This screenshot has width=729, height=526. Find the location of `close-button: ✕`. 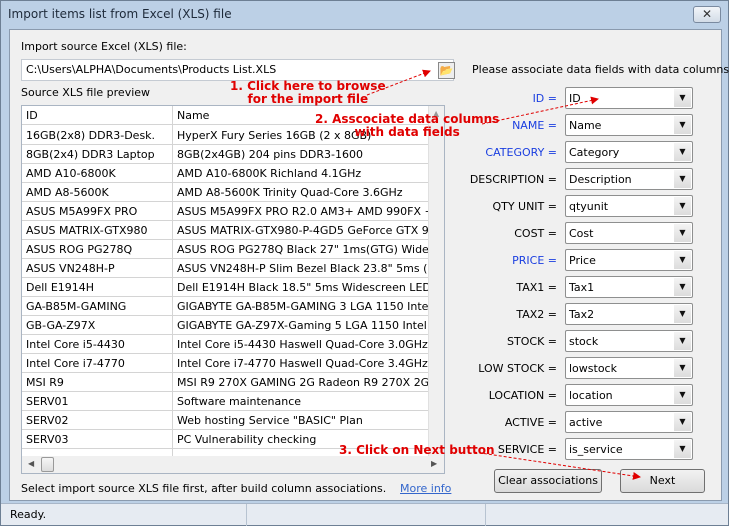

close-button: ✕ is located at coordinates (707, 14).